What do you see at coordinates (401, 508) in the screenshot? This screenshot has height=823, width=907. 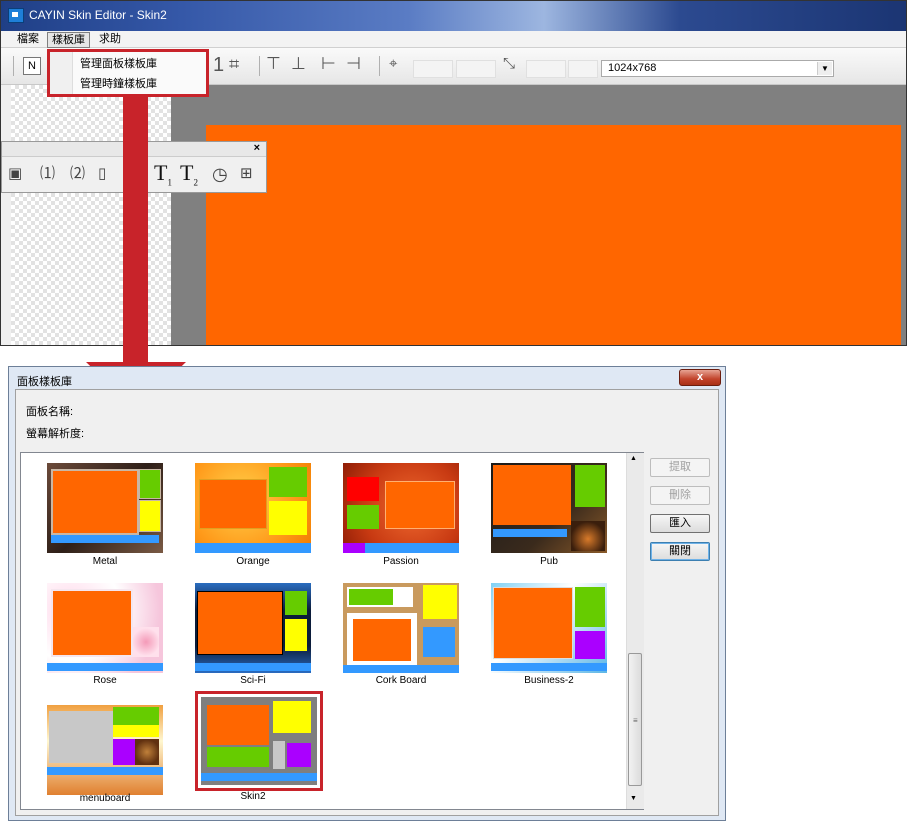 I see `template-thumb-passion` at bounding box center [401, 508].